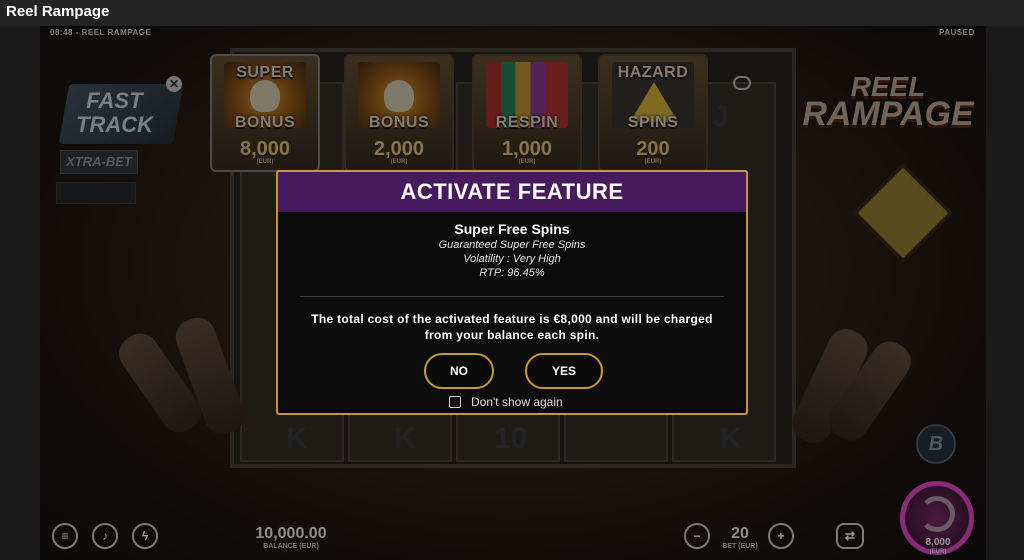  Describe the element at coordinates (512, 273) in the screenshot. I see `feature-rtp: RTP: 96.45%` at that location.